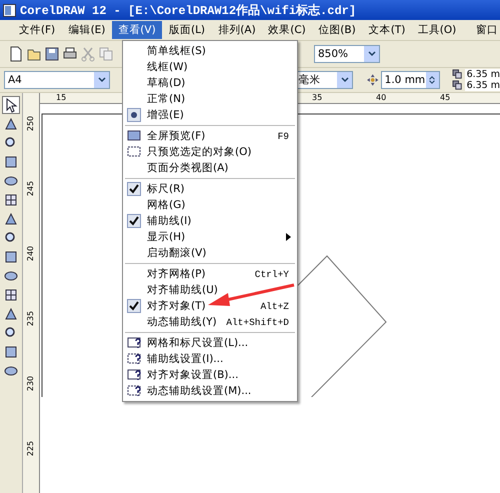 This screenshot has width=500, height=493. Describe the element at coordinates (134, 343) in the screenshot. I see `grid-settings-icon` at that location.